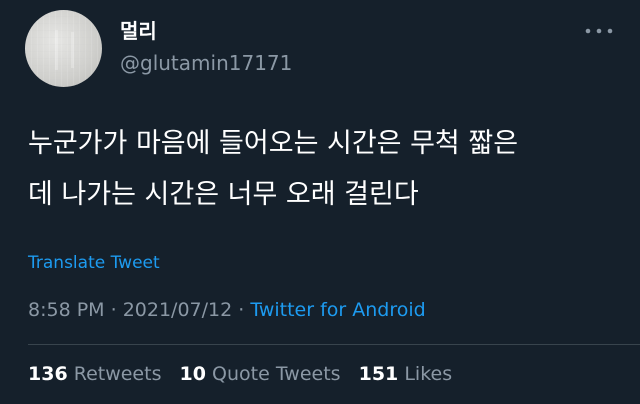 Image resolution: width=640 pixels, height=404 pixels. Describe the element at coordinates (94, 263) in the screenshot. I see `translate-tweet-link: Translate Tweet` at that location.